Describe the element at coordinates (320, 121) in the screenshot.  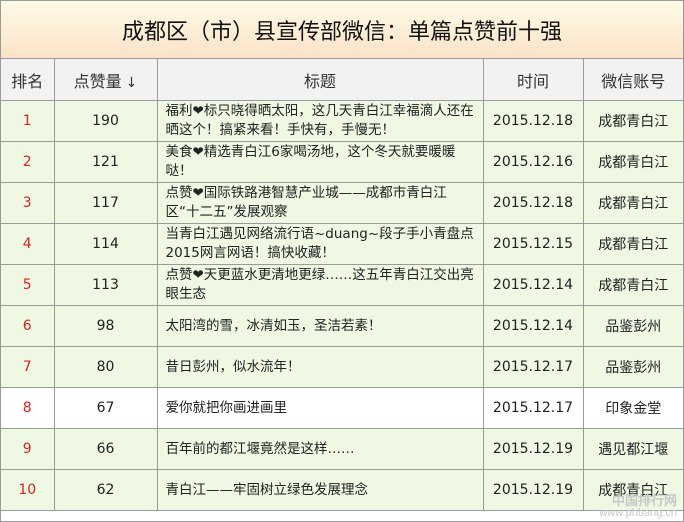
I see `article-title-cell: 福利❤标只晓得晒太阳，这几天青白江幸福滴人还在晒这个！搞紧来看！手快有，手慢无！` at that location.